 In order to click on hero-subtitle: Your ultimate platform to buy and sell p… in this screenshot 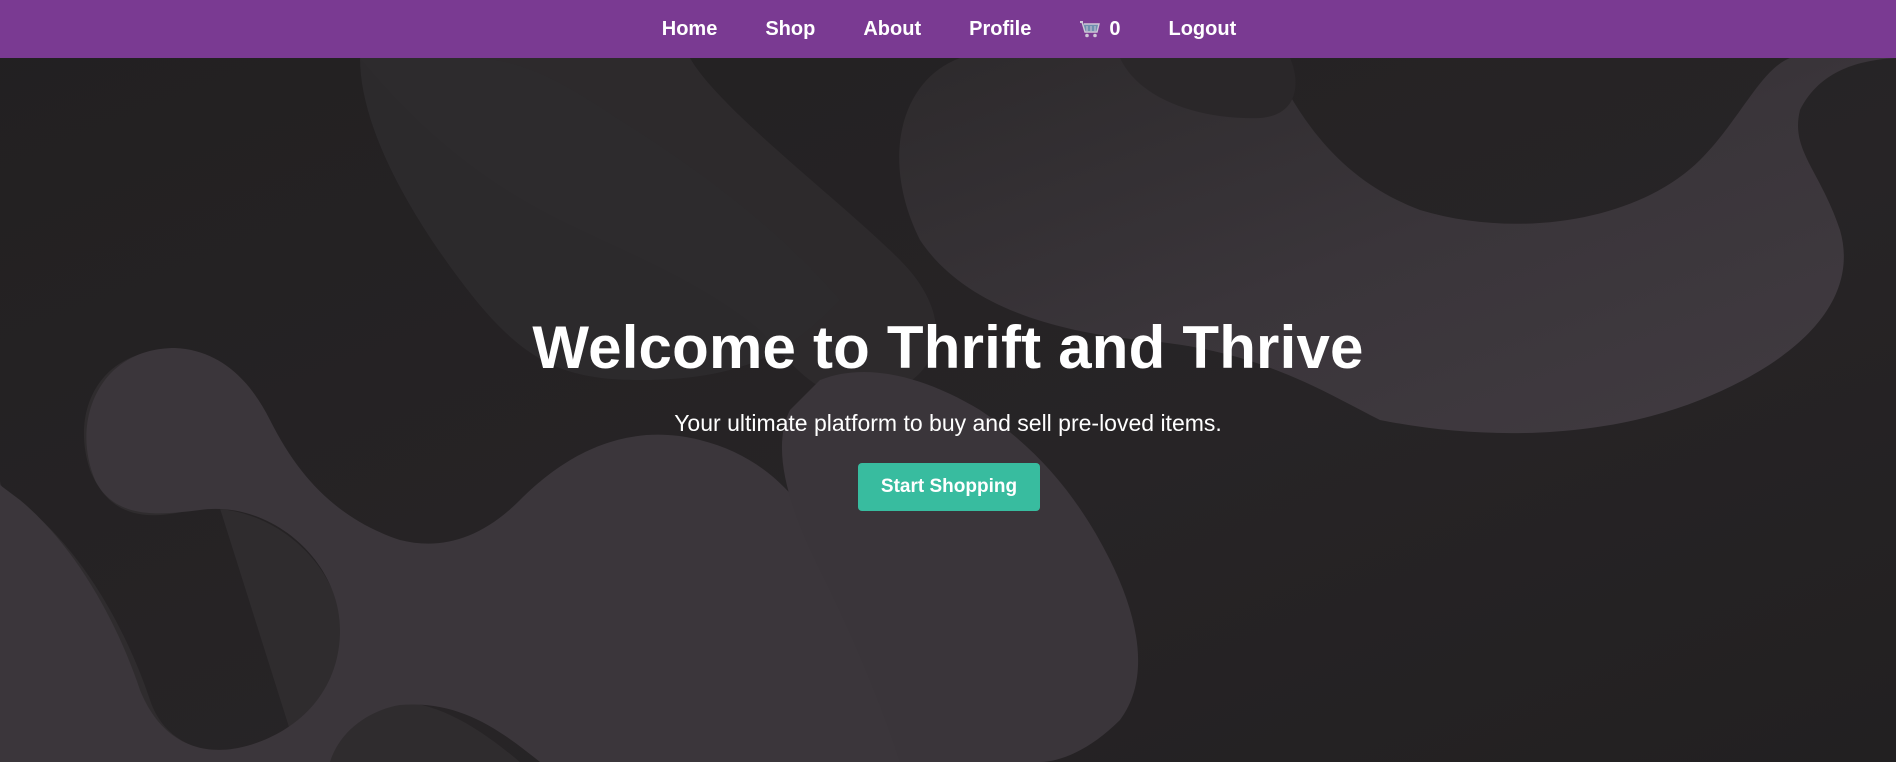, I will do `click(948, 423)`.